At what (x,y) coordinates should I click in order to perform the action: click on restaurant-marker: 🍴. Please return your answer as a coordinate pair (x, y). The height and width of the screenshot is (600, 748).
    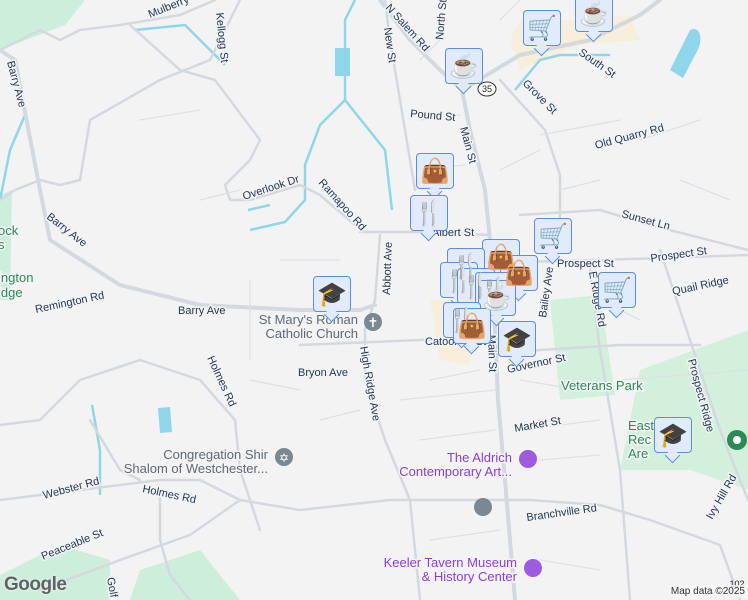
    Looking at the image, I should click on (429, 213).